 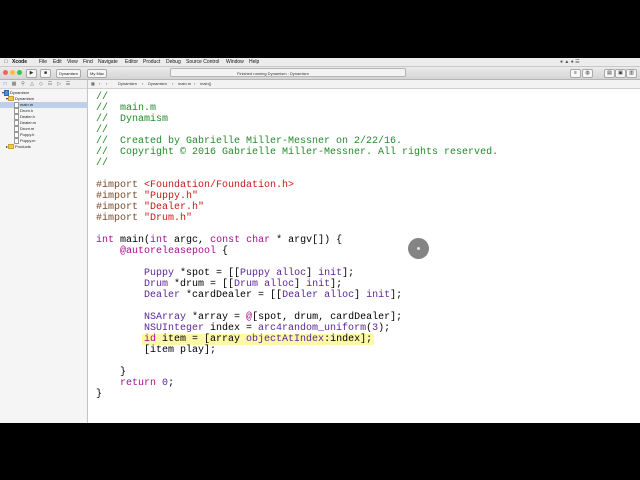 I want to click on menu-item-debug: Debug, so click(x=173, y=62).